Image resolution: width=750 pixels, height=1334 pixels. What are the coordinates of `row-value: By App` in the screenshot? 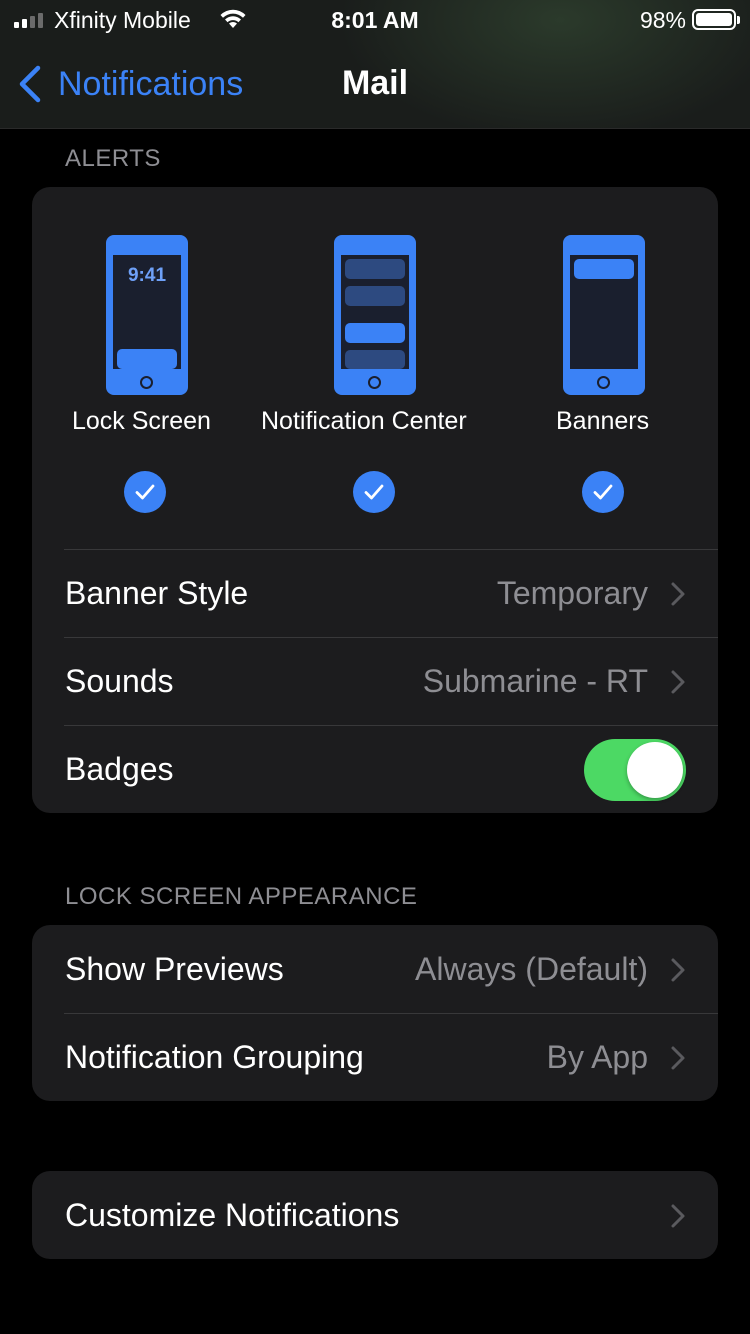 It's located at (597, 1057).